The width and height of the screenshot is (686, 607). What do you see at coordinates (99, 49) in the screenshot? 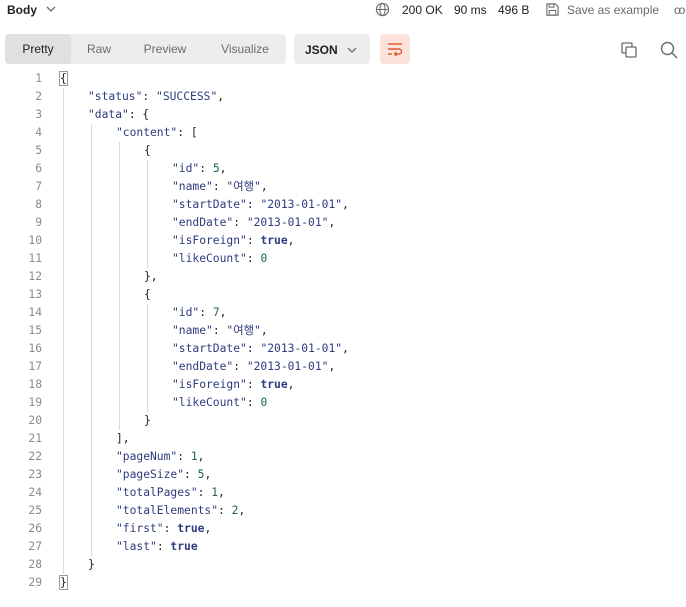
I see `tab-raw: Raw` at bounding box center [99, 49].